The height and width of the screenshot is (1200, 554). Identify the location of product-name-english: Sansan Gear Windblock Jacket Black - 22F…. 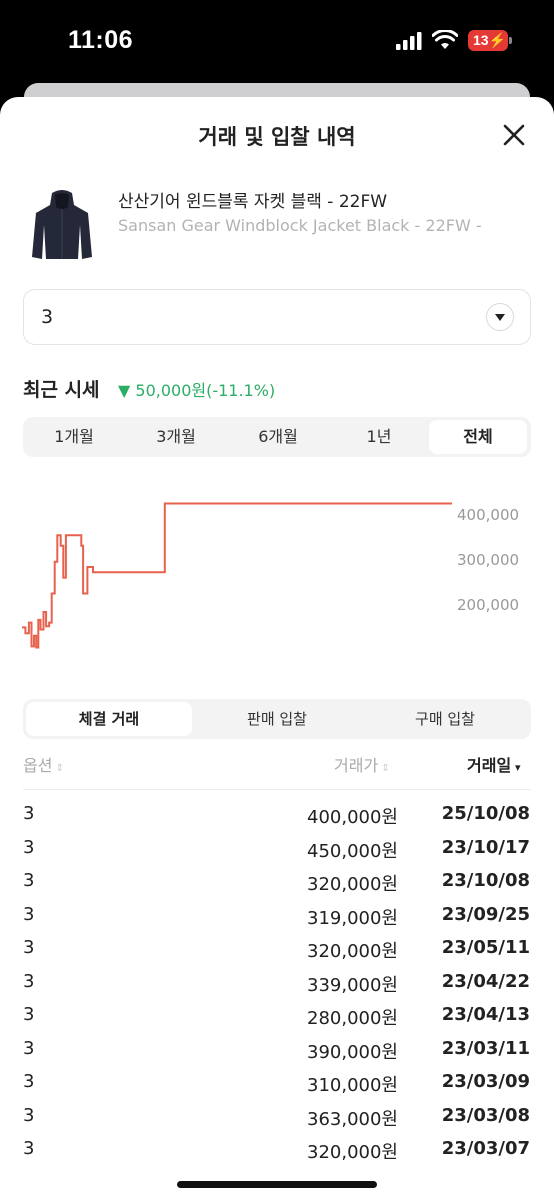
(300, 225).